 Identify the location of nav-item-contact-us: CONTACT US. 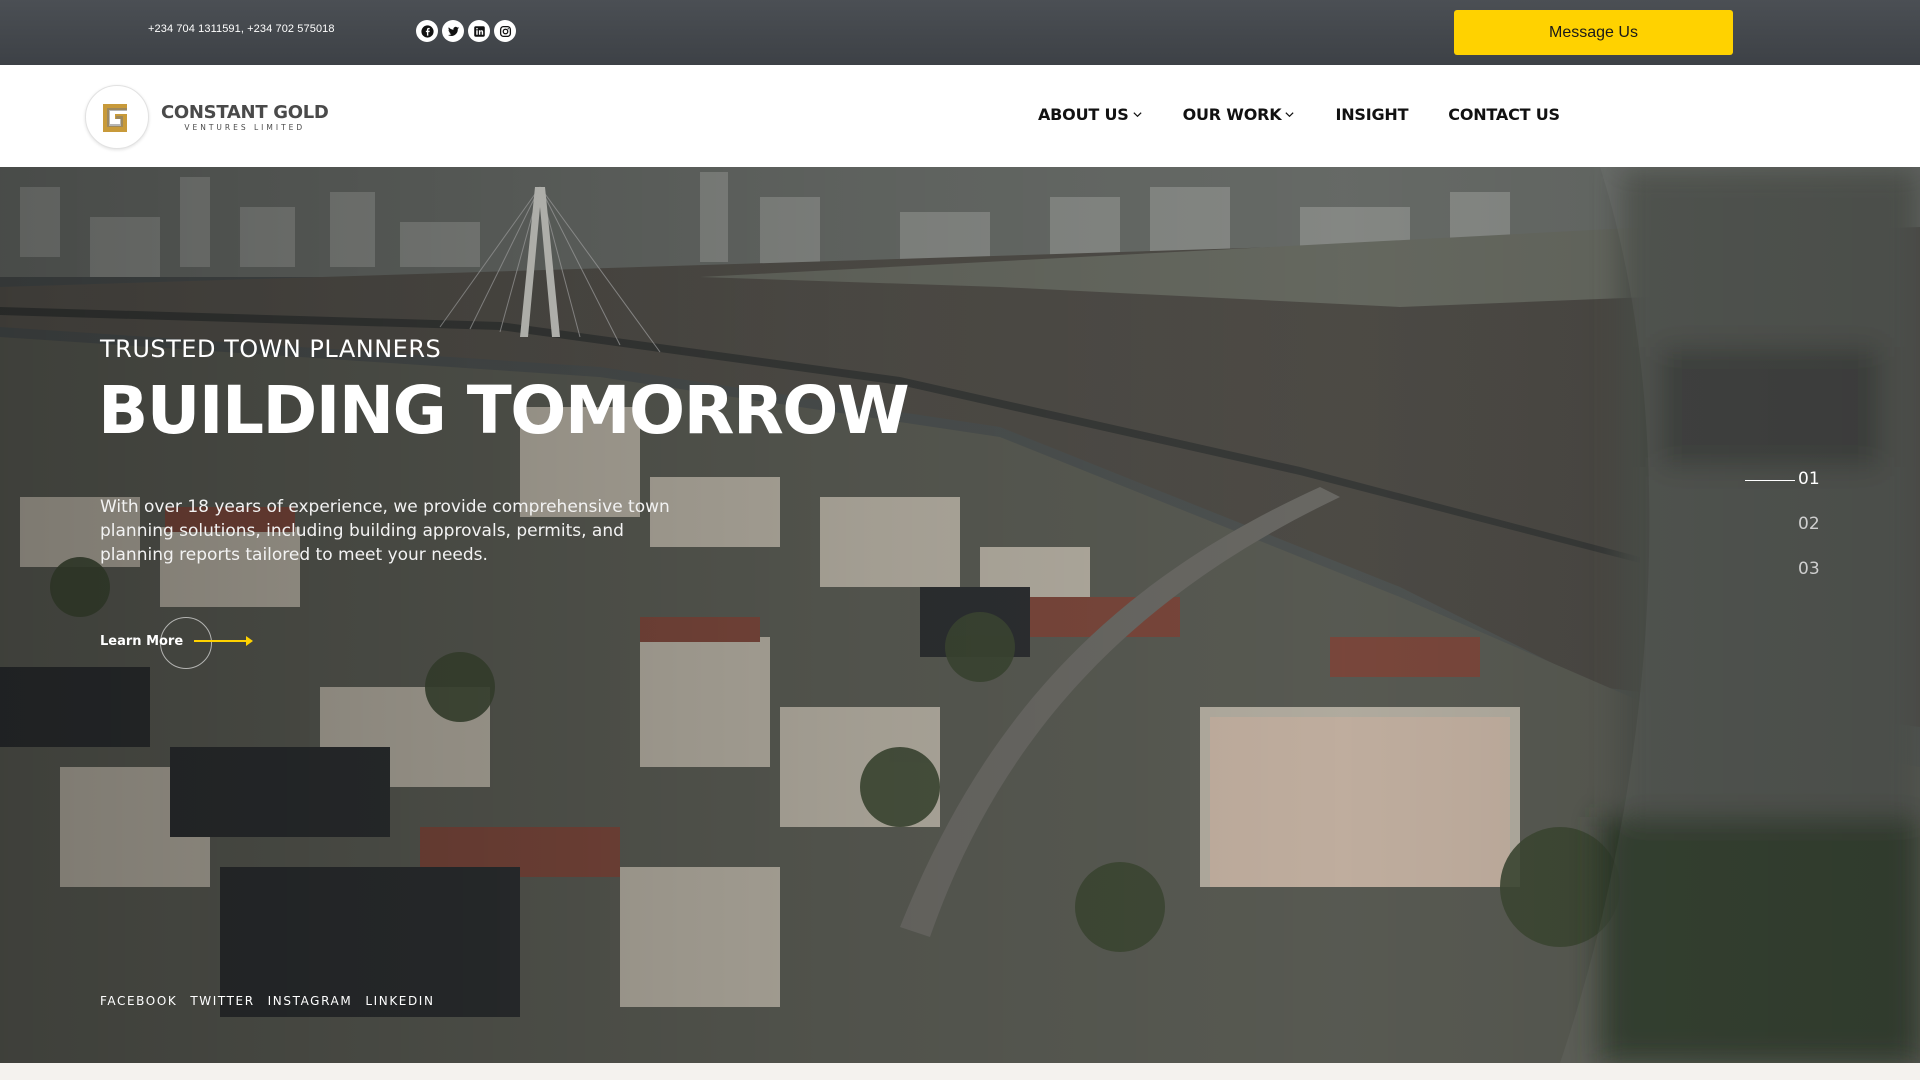
(1504, 114).